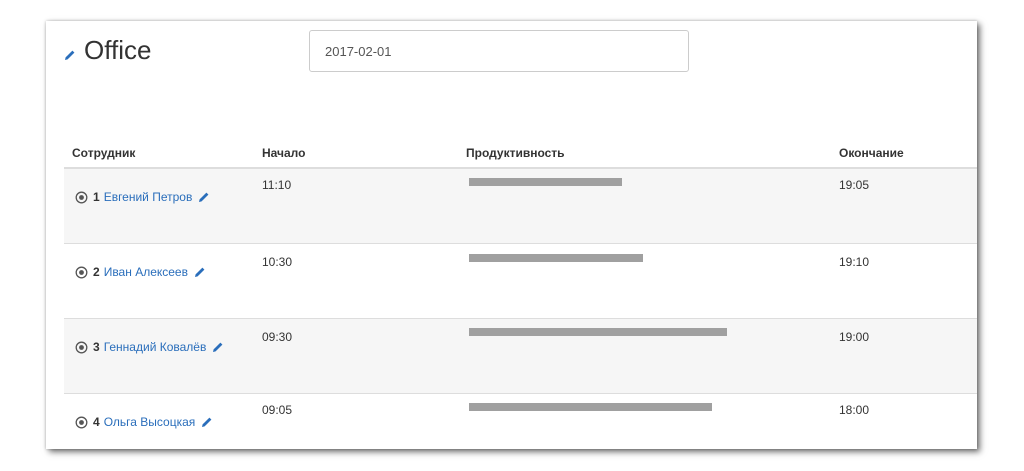 Image resolution: width=1024 pixels, height=471 pixels. Describe the element at coordinates (854, 410) in the screenshot. I see `end-time: 18:00` at that location.